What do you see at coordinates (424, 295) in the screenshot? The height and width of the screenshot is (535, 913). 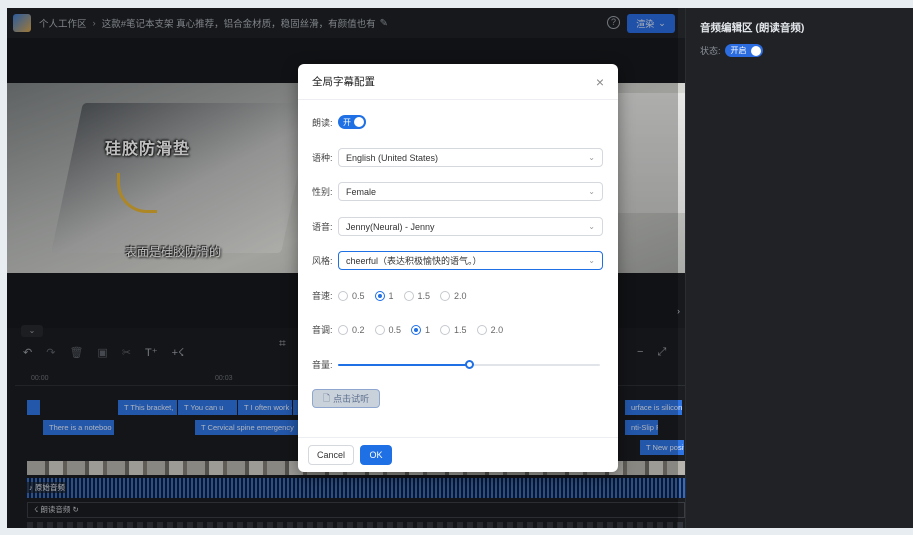 I see `speed-option-label: 1.5` at bounding box center [424, 295].